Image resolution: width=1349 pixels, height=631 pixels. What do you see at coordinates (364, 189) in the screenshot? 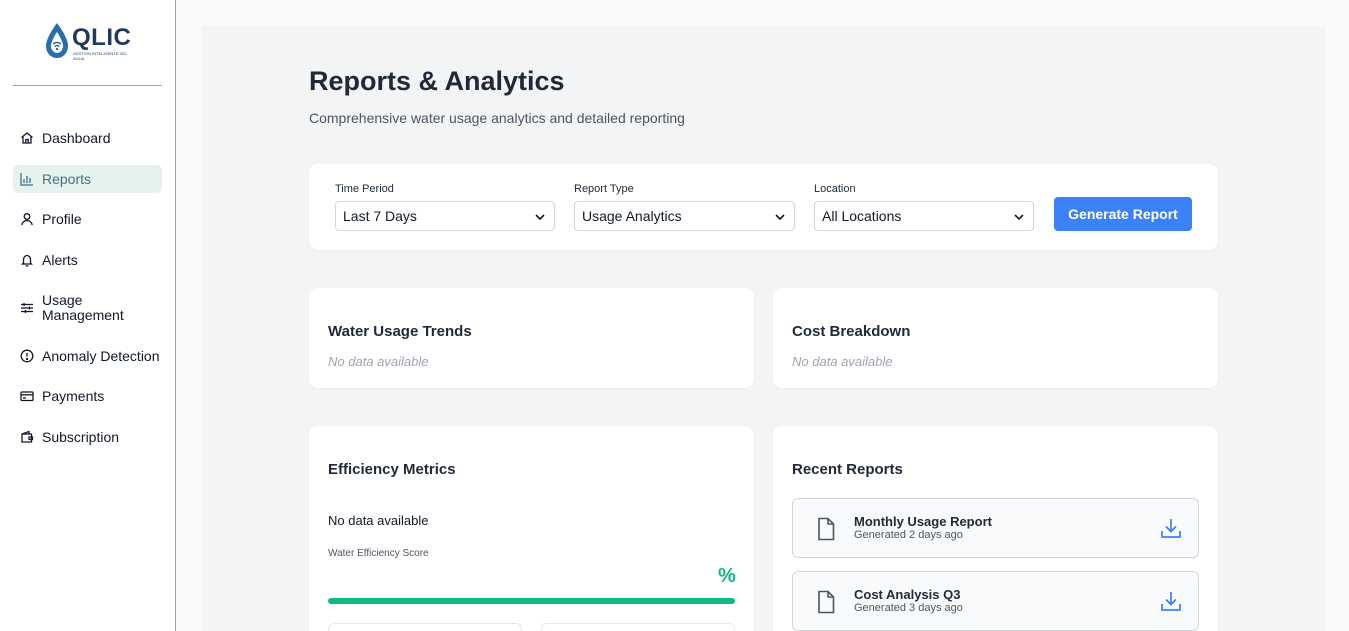
I see `time-period-label: Time Period` at bounding box center [364, 189].